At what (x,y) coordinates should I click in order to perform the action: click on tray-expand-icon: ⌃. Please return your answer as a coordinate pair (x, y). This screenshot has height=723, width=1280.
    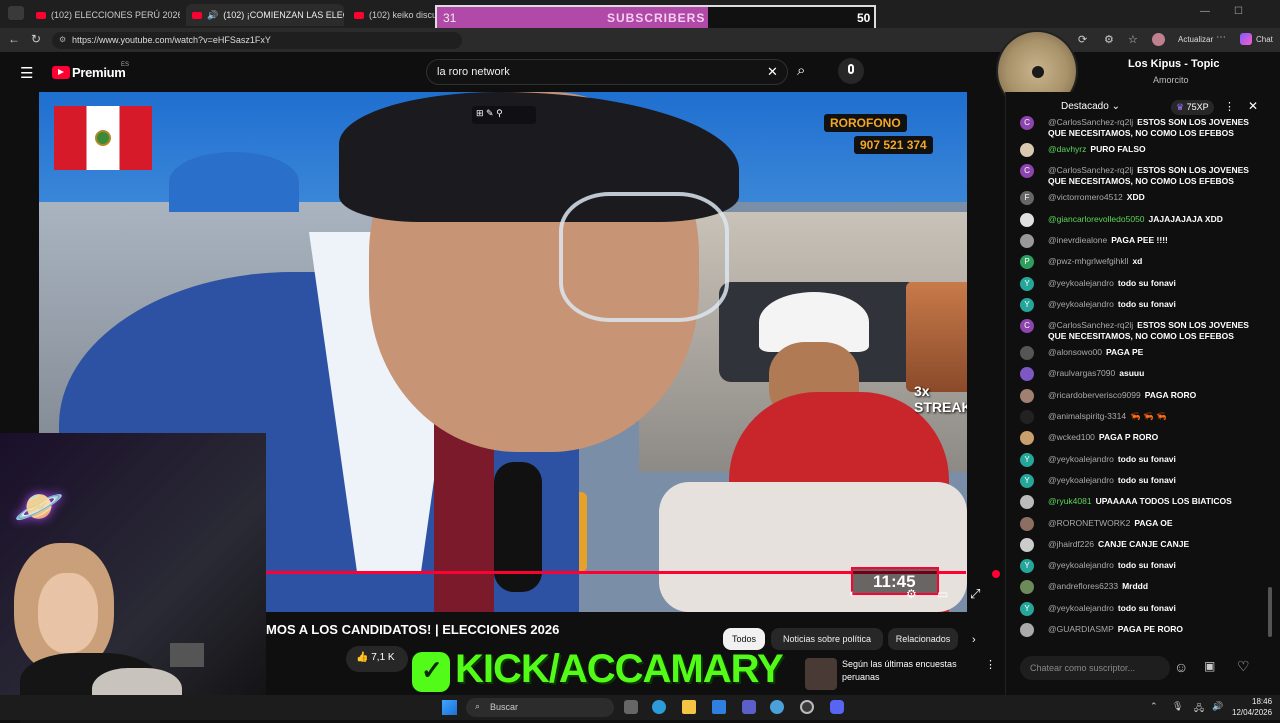
    Looking at the image, I should click on (1154, 706).